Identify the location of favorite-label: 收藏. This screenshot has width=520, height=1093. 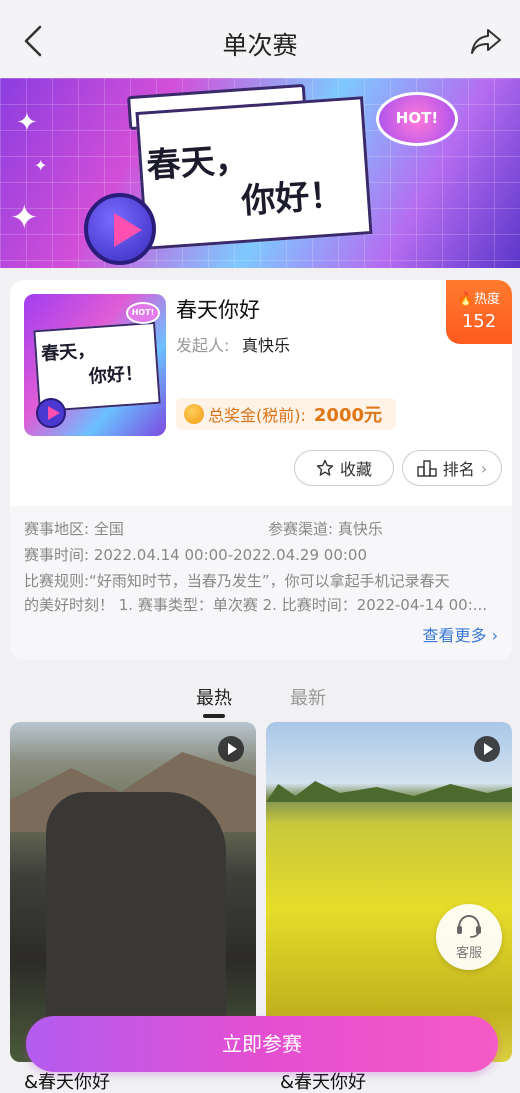
(355, 469).